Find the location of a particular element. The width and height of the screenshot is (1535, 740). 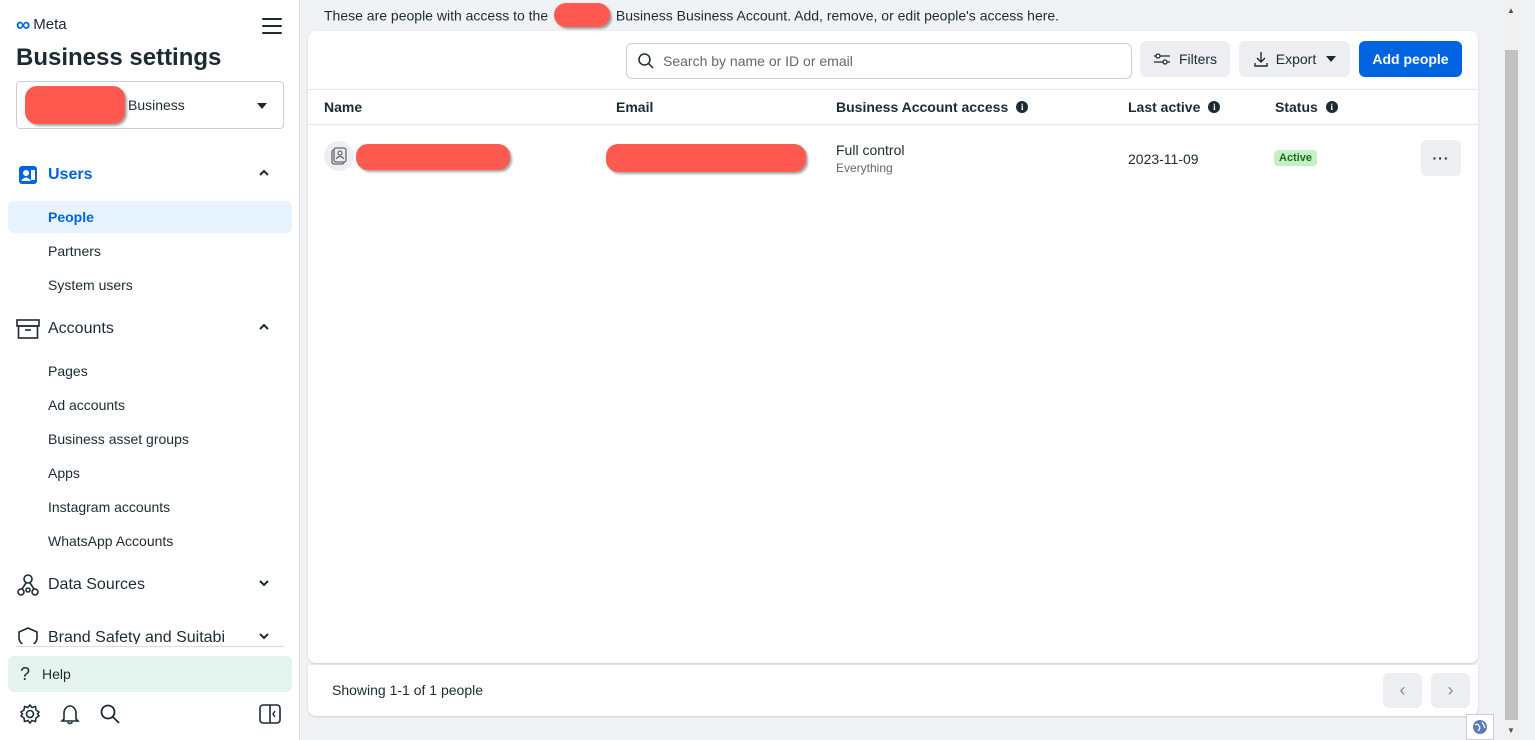

nav-section-brand-safety-clip: Brand Safety and Suitabi is located at coordinates (149, 634).